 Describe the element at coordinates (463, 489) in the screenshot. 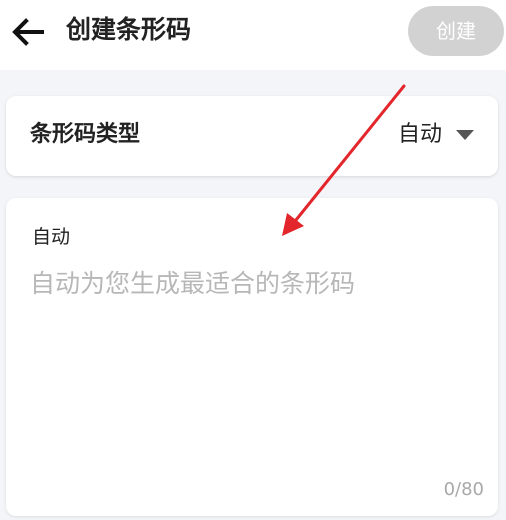

I see `character-counter: 0/80` at that location.